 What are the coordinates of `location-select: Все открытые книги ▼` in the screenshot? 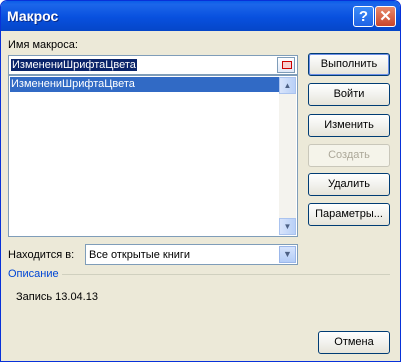 It's located at (191, 254).